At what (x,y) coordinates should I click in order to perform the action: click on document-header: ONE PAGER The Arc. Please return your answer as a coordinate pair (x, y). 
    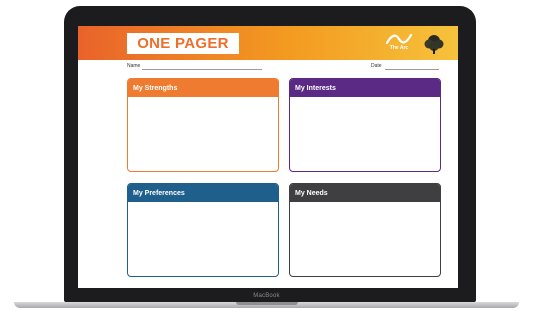
    Looking at the image, I should click on (268, 43).